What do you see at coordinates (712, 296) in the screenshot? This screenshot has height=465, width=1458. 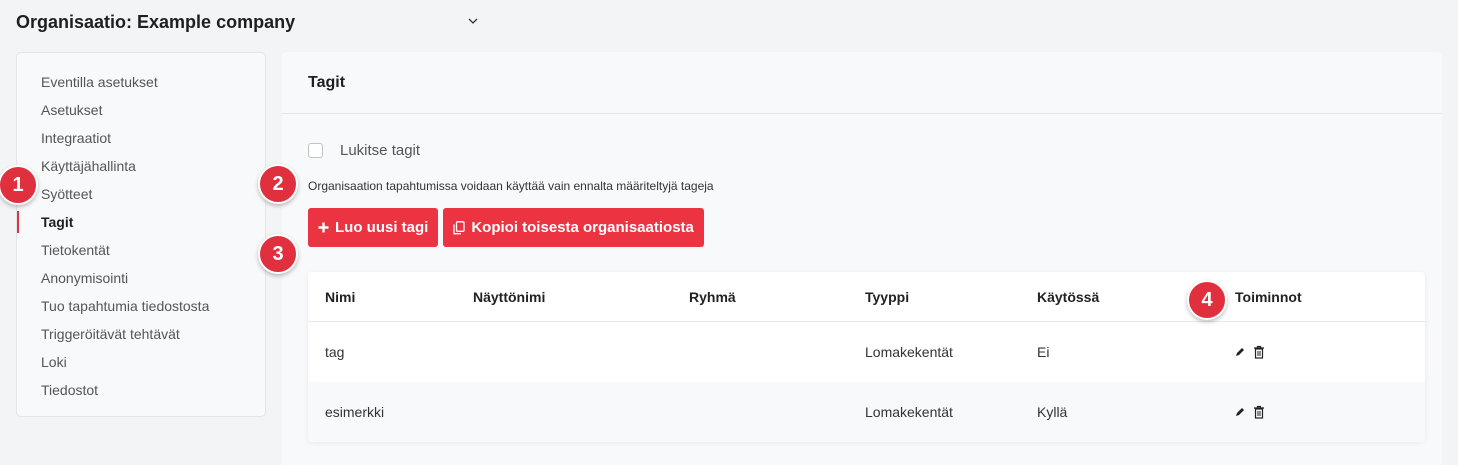 I see `header-group: Ryhmä` at bounding box center [712, 296].